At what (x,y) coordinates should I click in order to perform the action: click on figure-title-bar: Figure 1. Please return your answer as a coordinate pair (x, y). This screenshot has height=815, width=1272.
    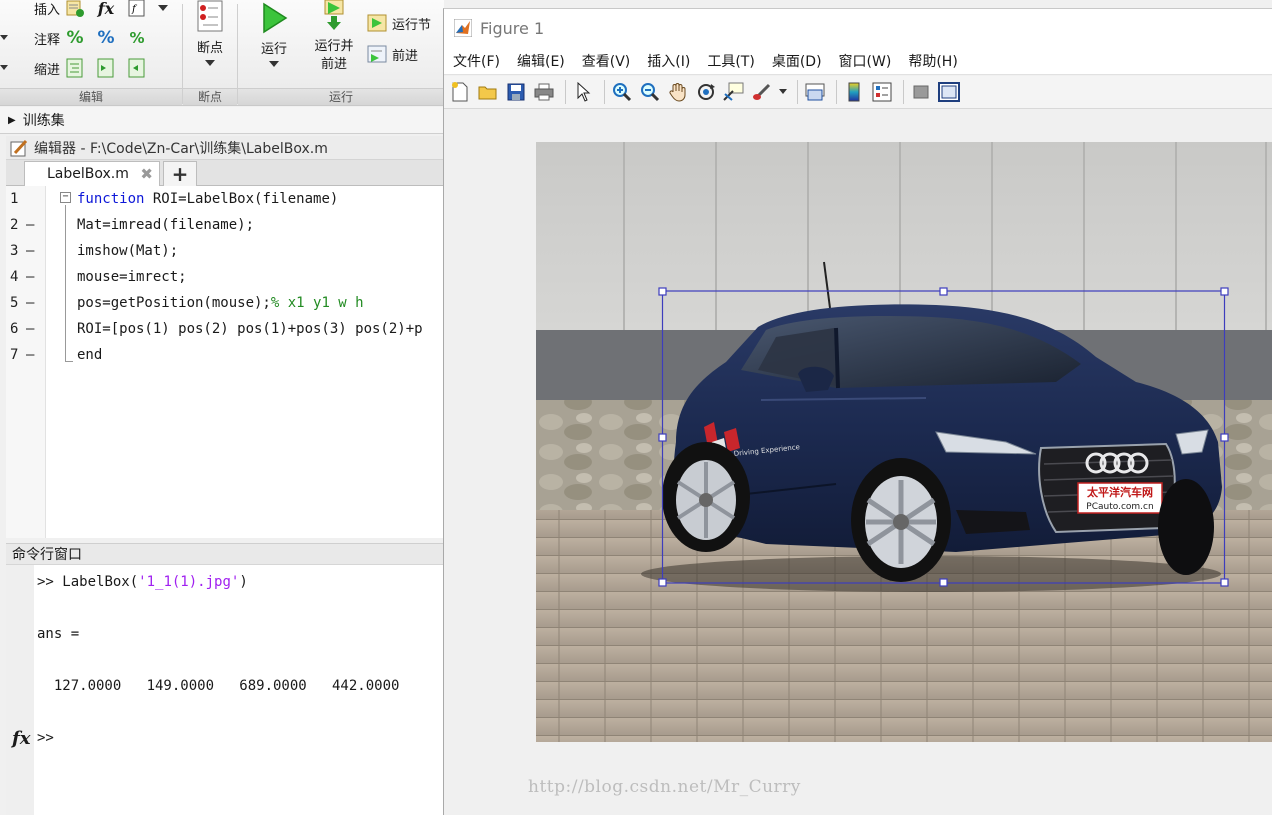
    Looking at the image, I should click on (858, 28).